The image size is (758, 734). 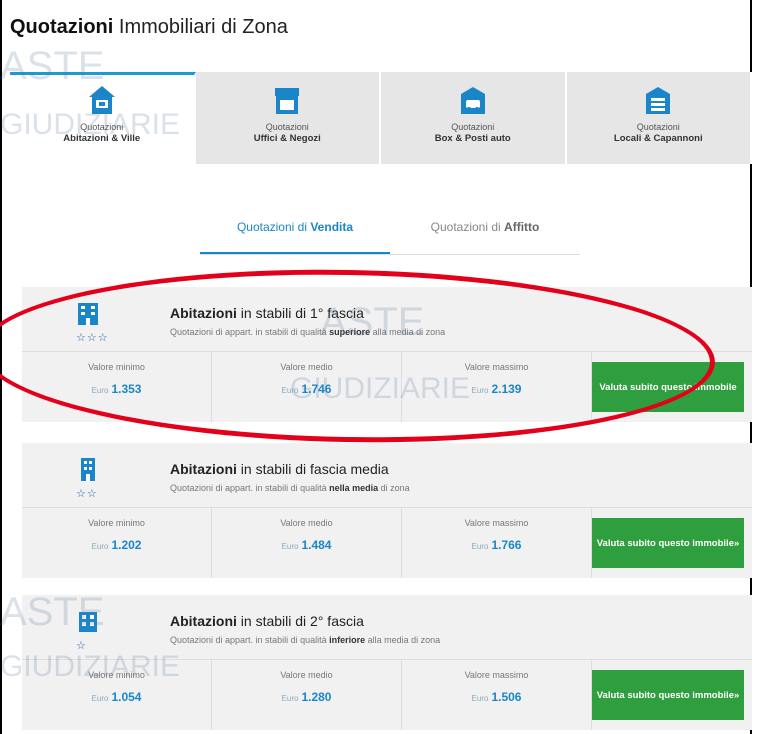 I want to click on mid-amount: Euro 1.484, so click(x=306, y=545).